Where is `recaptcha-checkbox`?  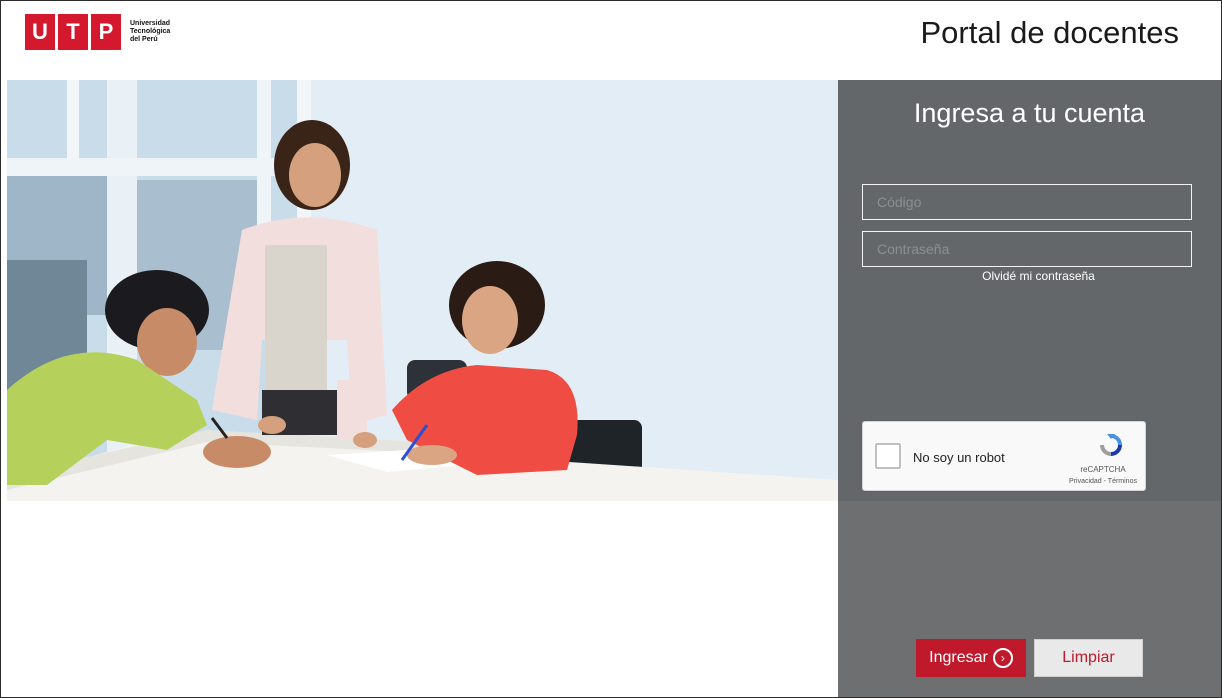
recaptcha-checkbox is located at coordinates (888, 456).